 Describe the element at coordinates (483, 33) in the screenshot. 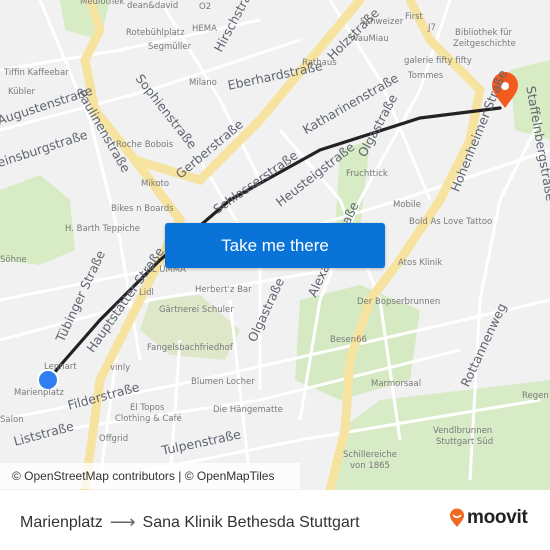

I see `poi-bibliothek: Bibliothek für` at that location.